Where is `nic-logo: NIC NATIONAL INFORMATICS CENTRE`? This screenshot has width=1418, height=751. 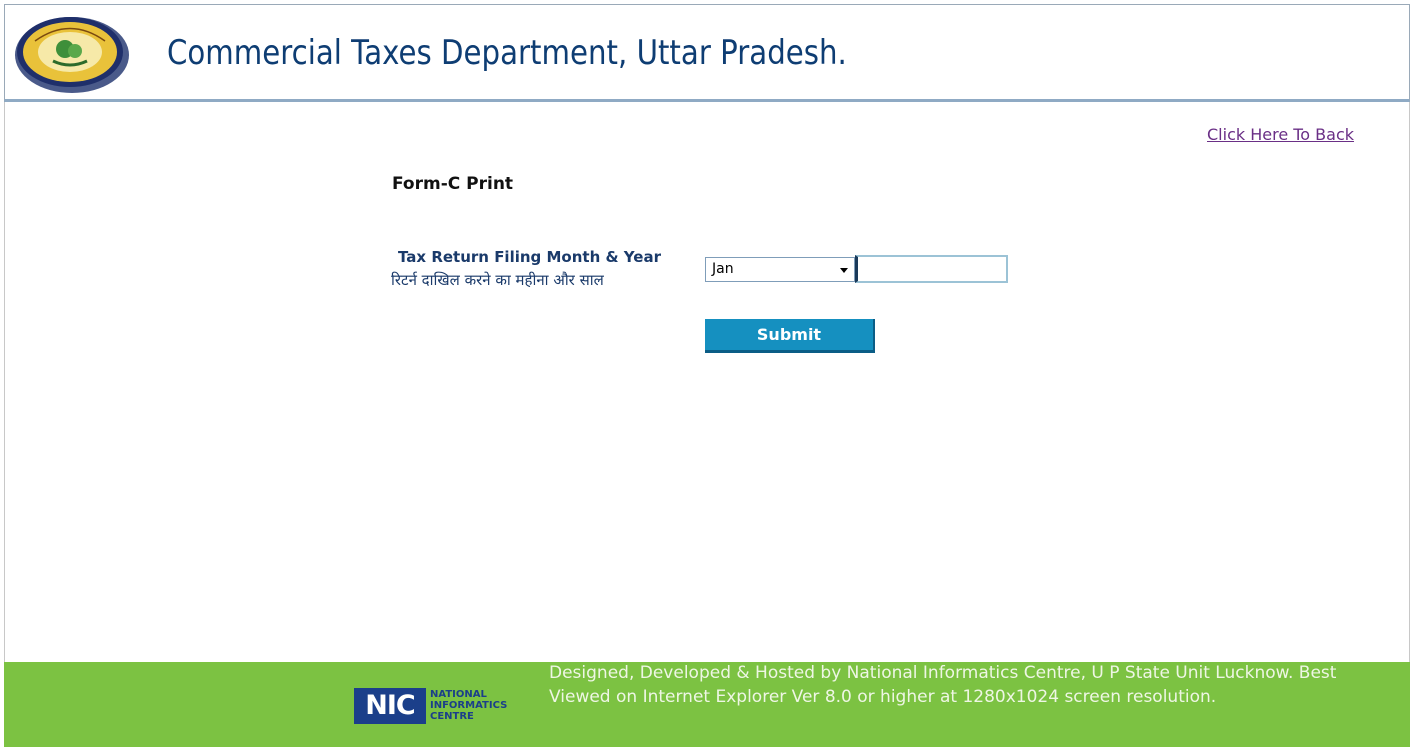 nic-logo: NIC NATIONAL INFORMATICS CENTRE is located at coordinates (449, 707).